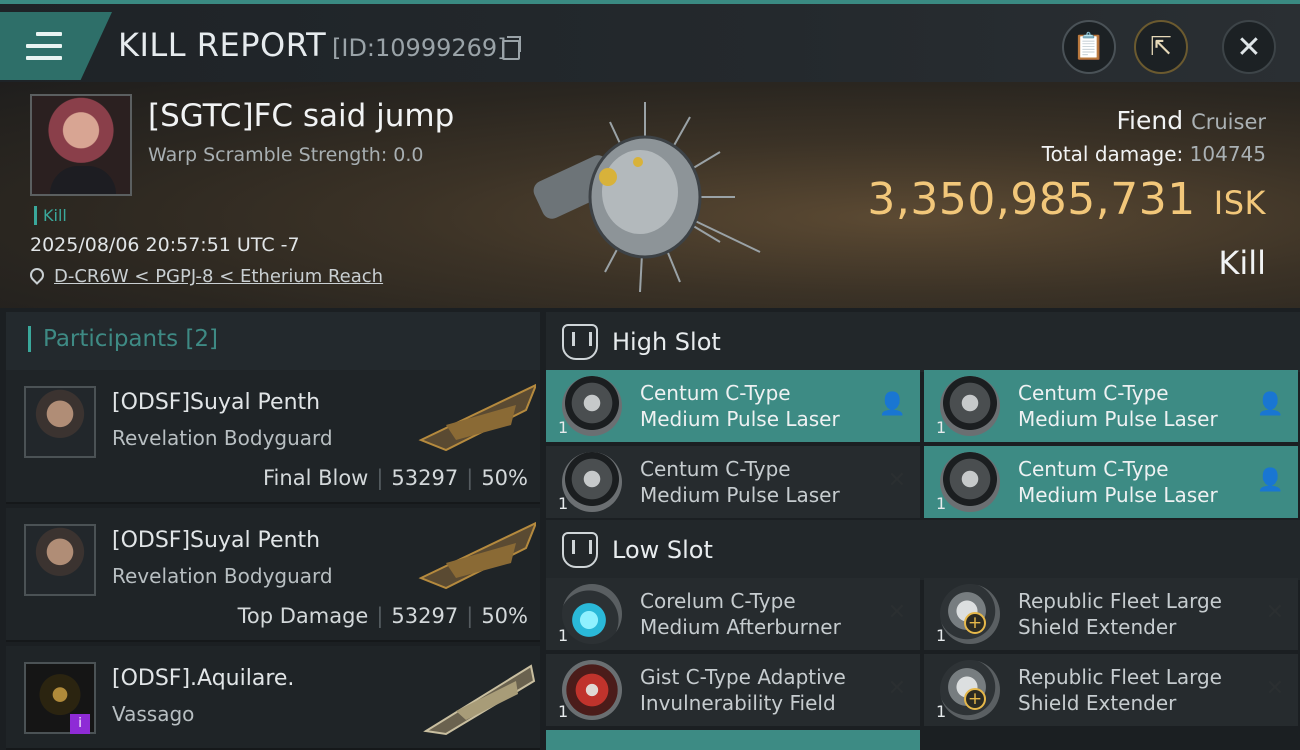 The width and height of the screenshot is (1300, 750). I want to click on hamburger-icon, so click(44, 50).